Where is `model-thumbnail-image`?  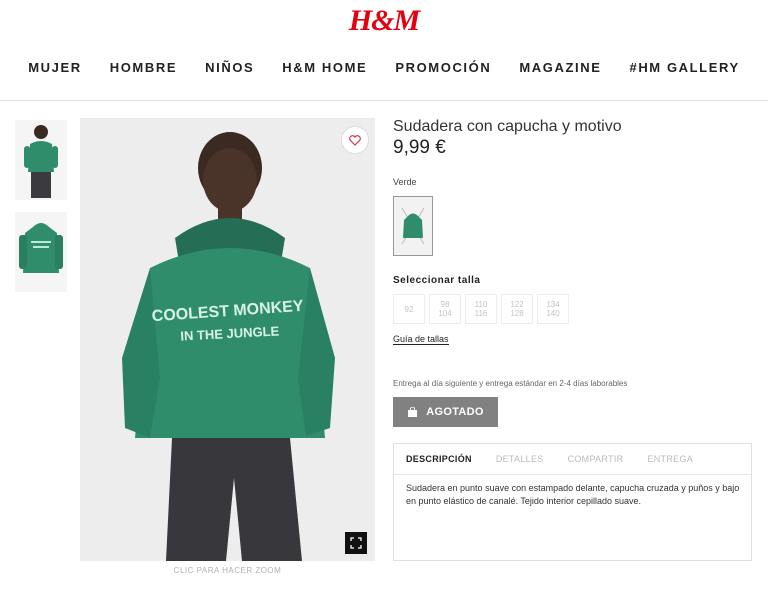 model-thumbnail-image is located at coordinates (41, 161).